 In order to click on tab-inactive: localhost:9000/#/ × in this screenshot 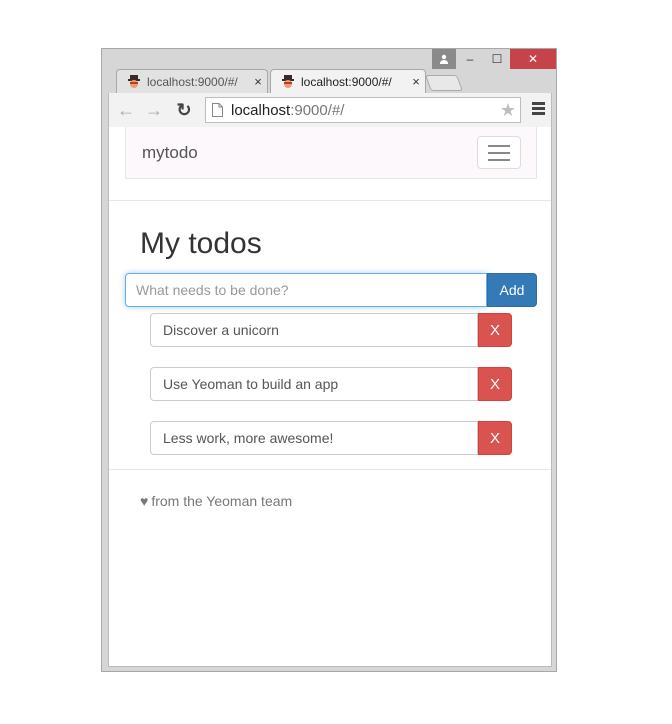, I will do `click(192, 81)`.